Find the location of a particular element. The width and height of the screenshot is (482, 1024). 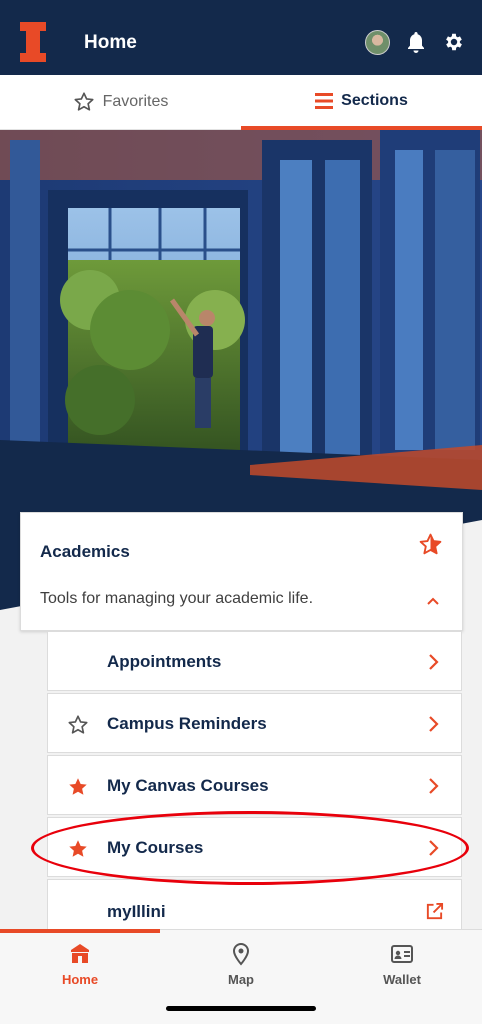

tab-sections: Sections is located at coordinates (361, 102).